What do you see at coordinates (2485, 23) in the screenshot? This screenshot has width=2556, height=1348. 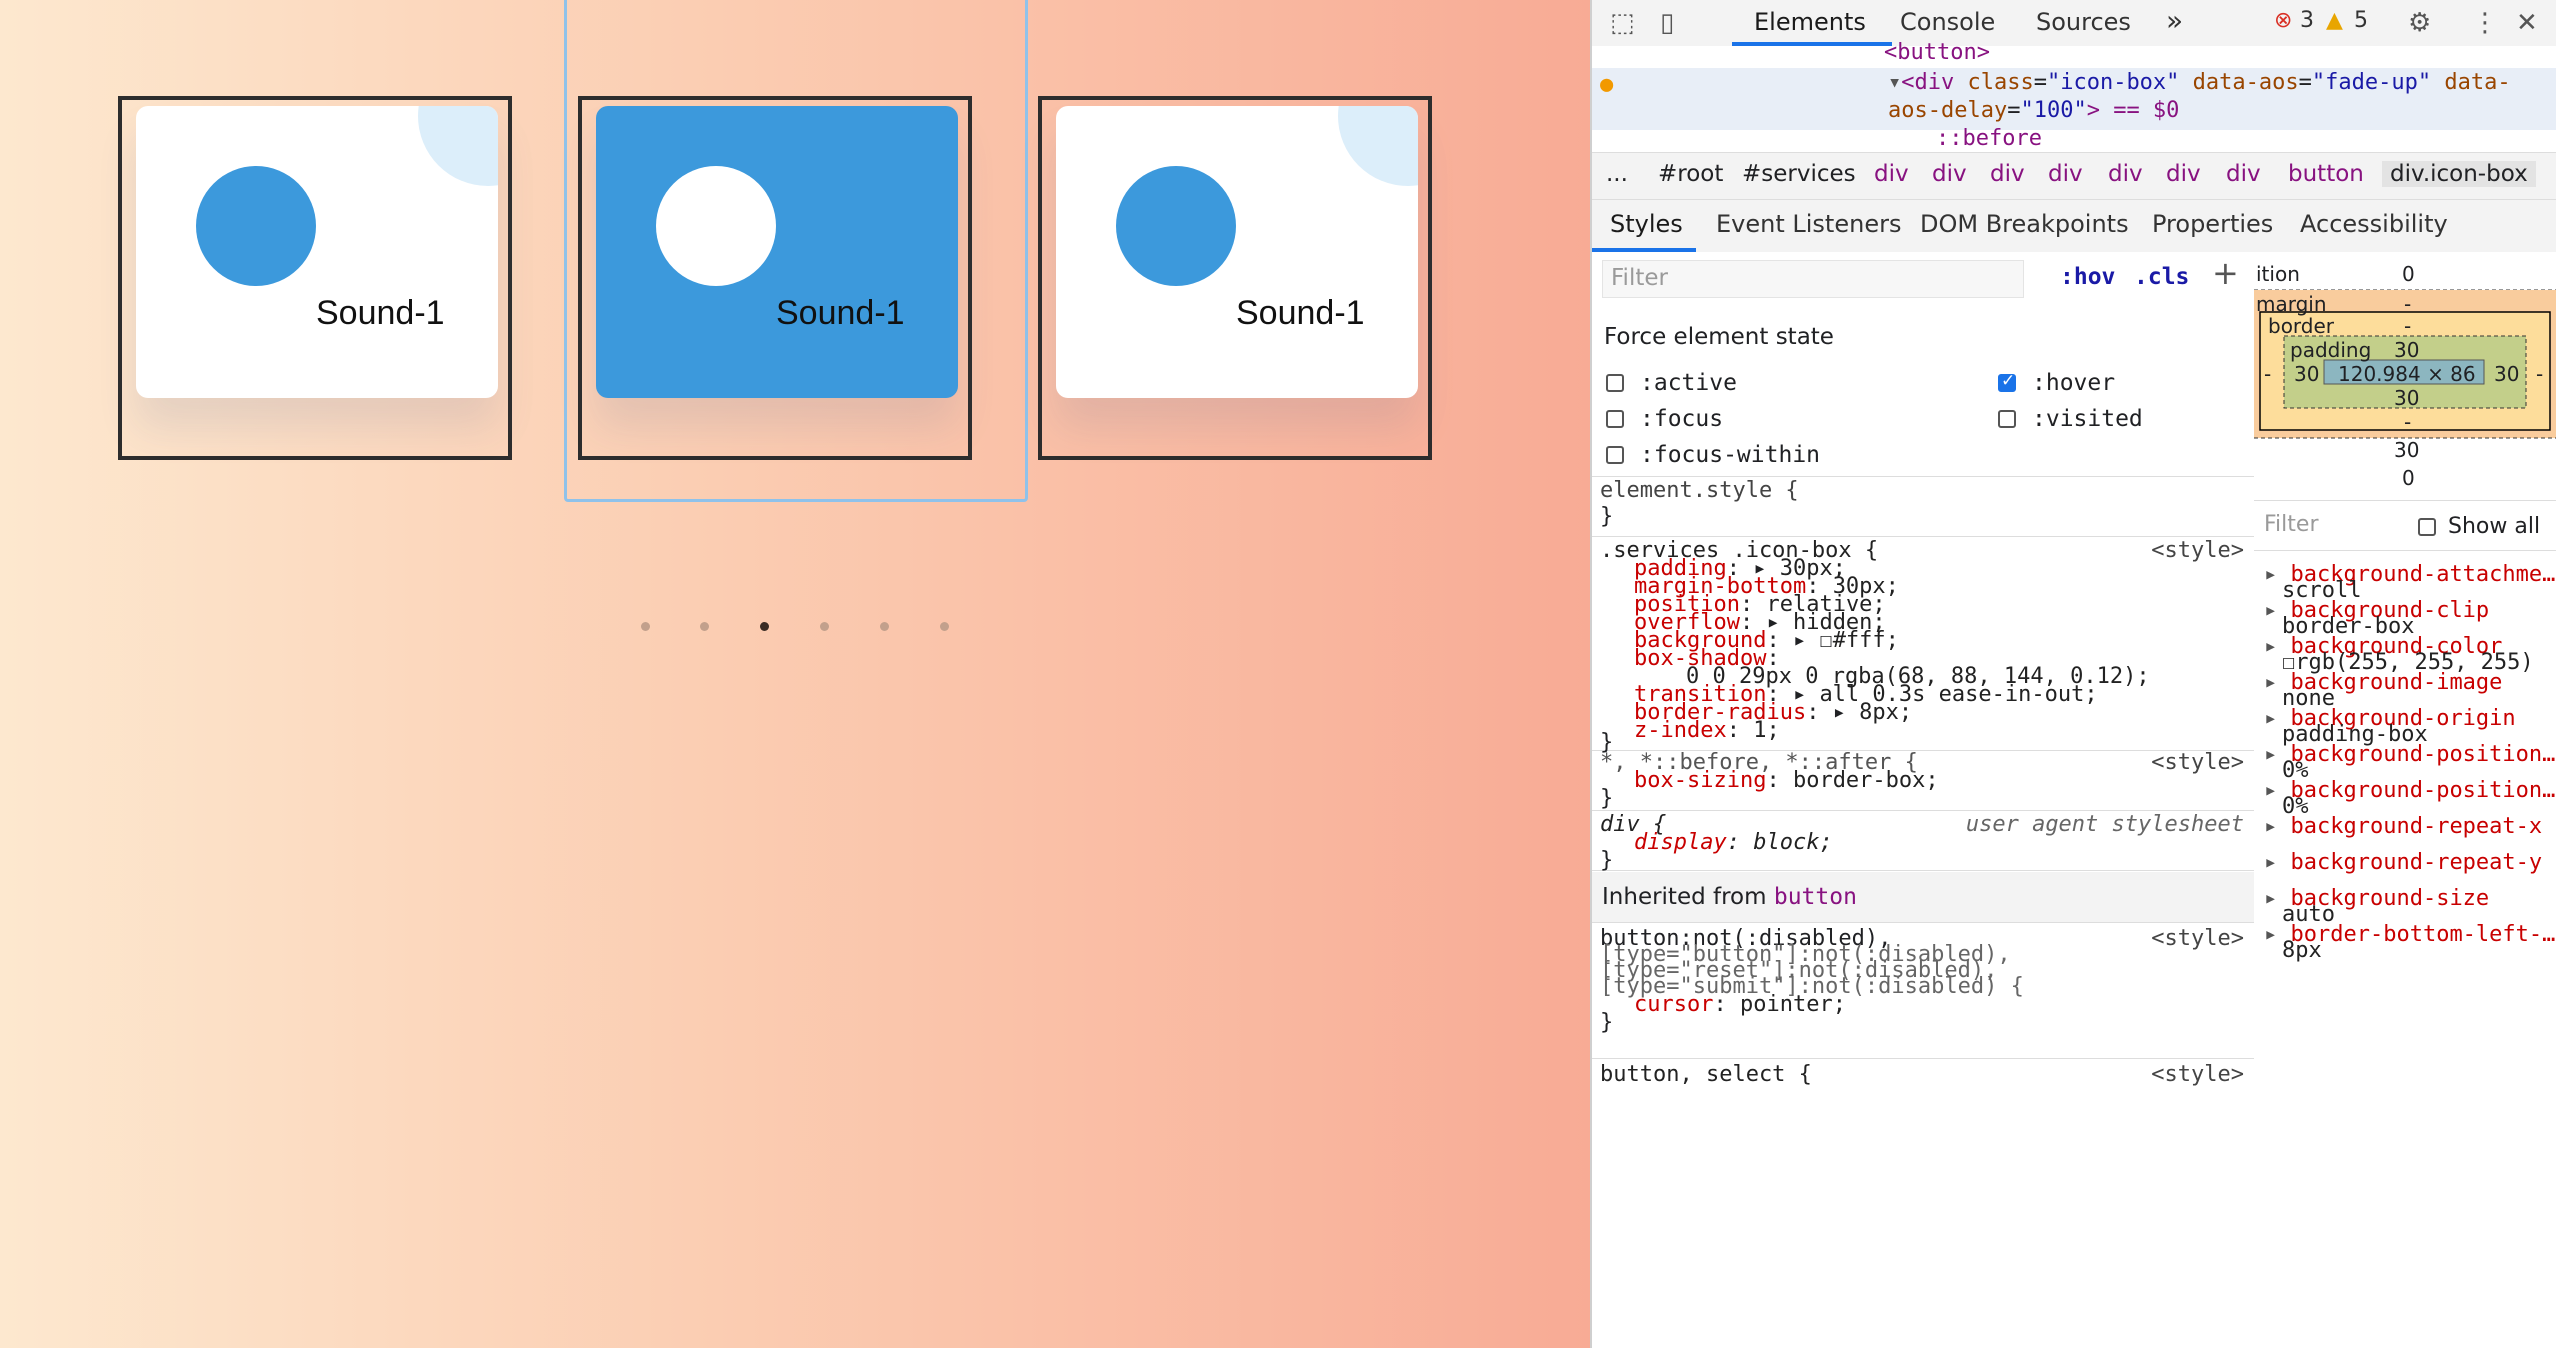 I see `more-options-icon: ⋮` at bounding box center [2485, 23].